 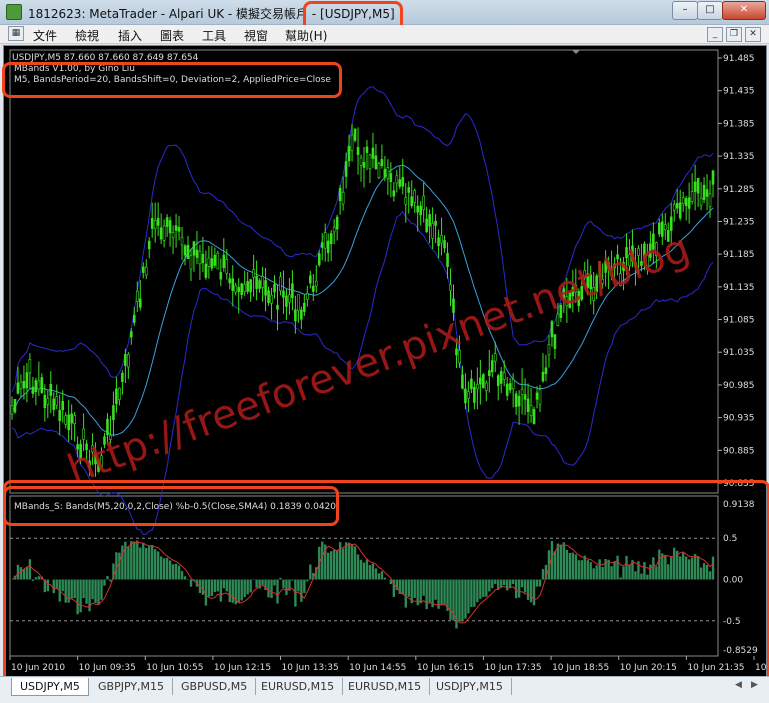 What do you see at coordinates (298, 686) in the screenshot?
I see `tab-eurusd-m15: EURUSD,M15` at bounding box center [298, 686].